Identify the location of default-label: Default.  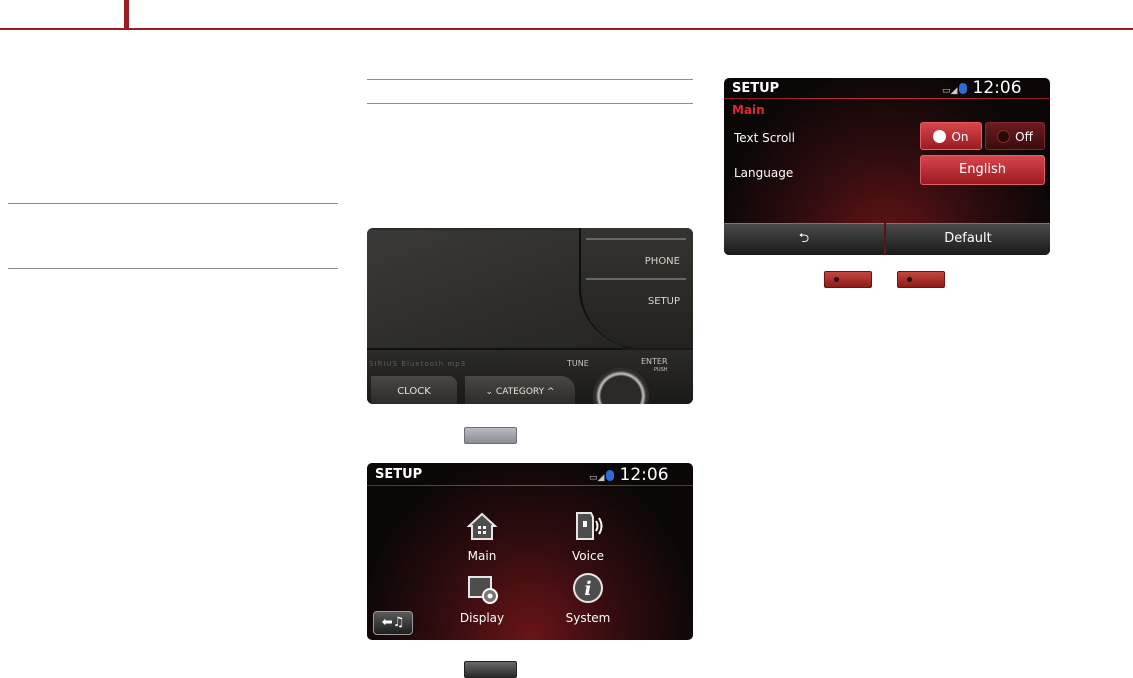
(968, 238).